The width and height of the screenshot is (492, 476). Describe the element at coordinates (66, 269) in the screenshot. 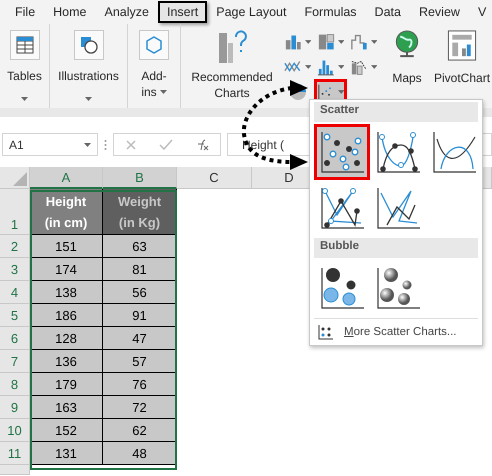

I see `table-cell: 174` at that location.